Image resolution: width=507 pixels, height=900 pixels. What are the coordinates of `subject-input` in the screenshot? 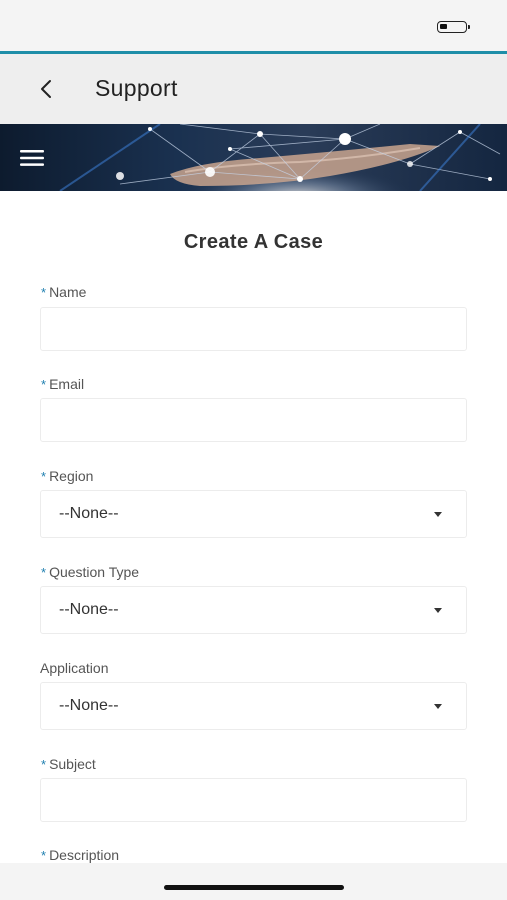 It's located at (253, 800).